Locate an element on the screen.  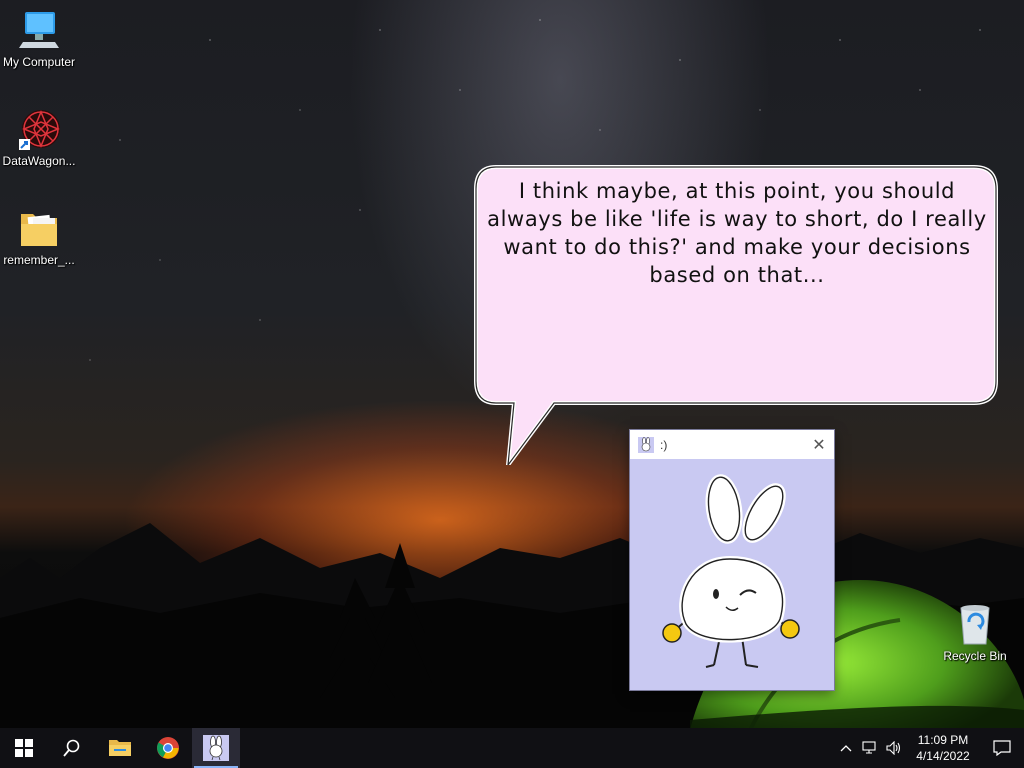
chrome-icon is located at coordinates (168, 748).